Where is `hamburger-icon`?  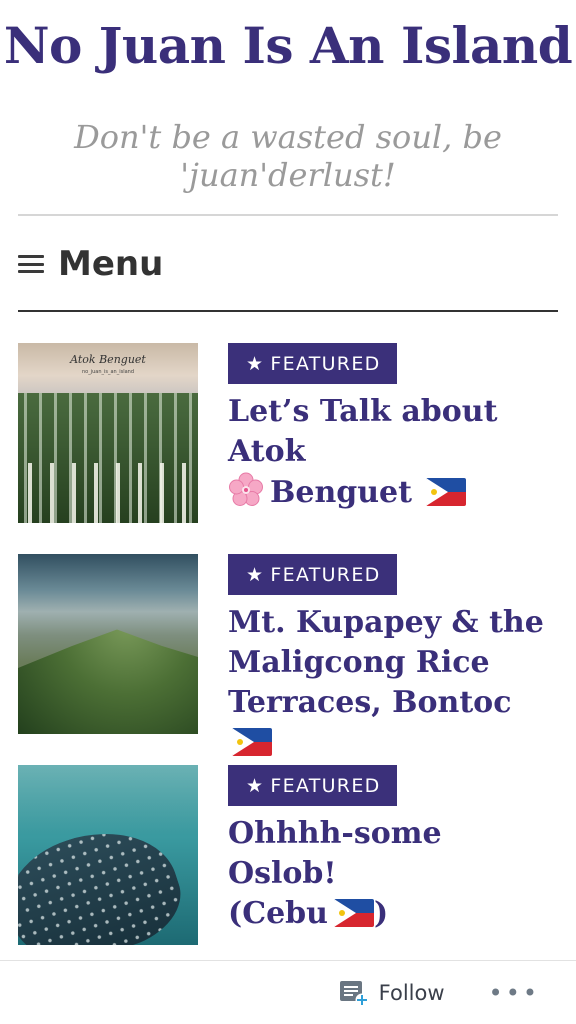
hamburger-icon is located at coordinates (31, 264).